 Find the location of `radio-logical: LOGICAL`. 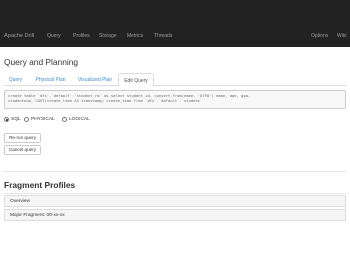

radio-logical: LOGICAL is located at coordinates (76, 119).